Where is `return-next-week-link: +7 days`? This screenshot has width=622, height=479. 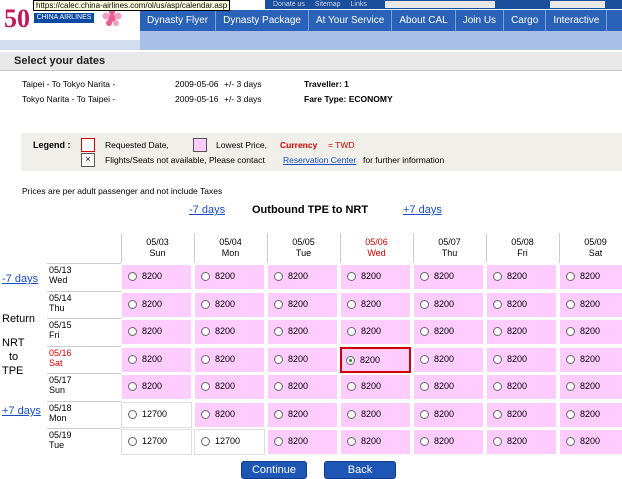
return-next-week-link: +7 days is located at coordinates (21, 411).